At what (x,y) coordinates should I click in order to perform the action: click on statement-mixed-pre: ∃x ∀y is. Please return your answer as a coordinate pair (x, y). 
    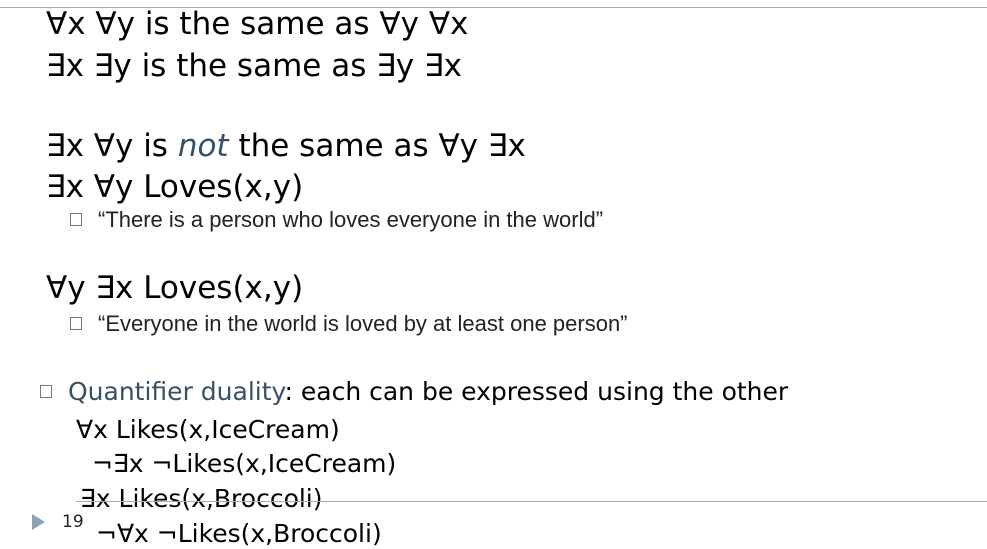
    Looking at the image, I should click on (112, 146).